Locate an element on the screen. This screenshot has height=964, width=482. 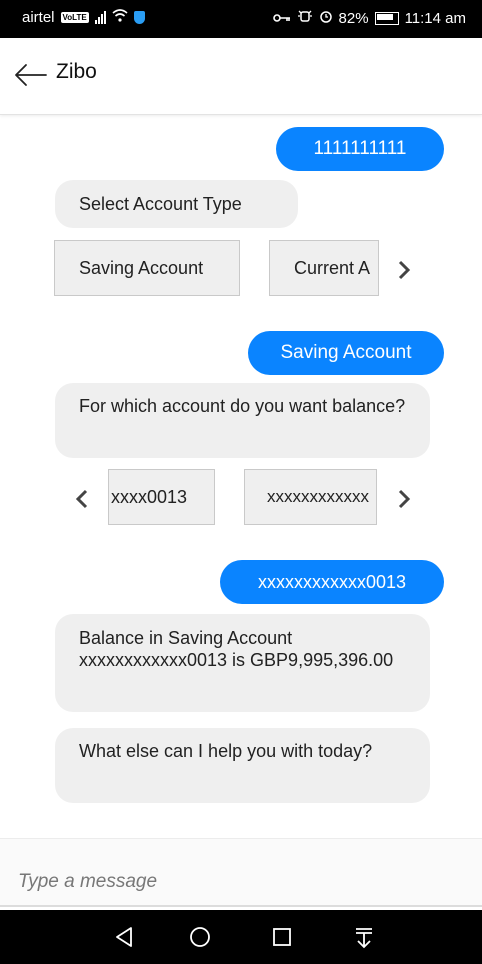
shield-icon is located at coordinates (139, 17).